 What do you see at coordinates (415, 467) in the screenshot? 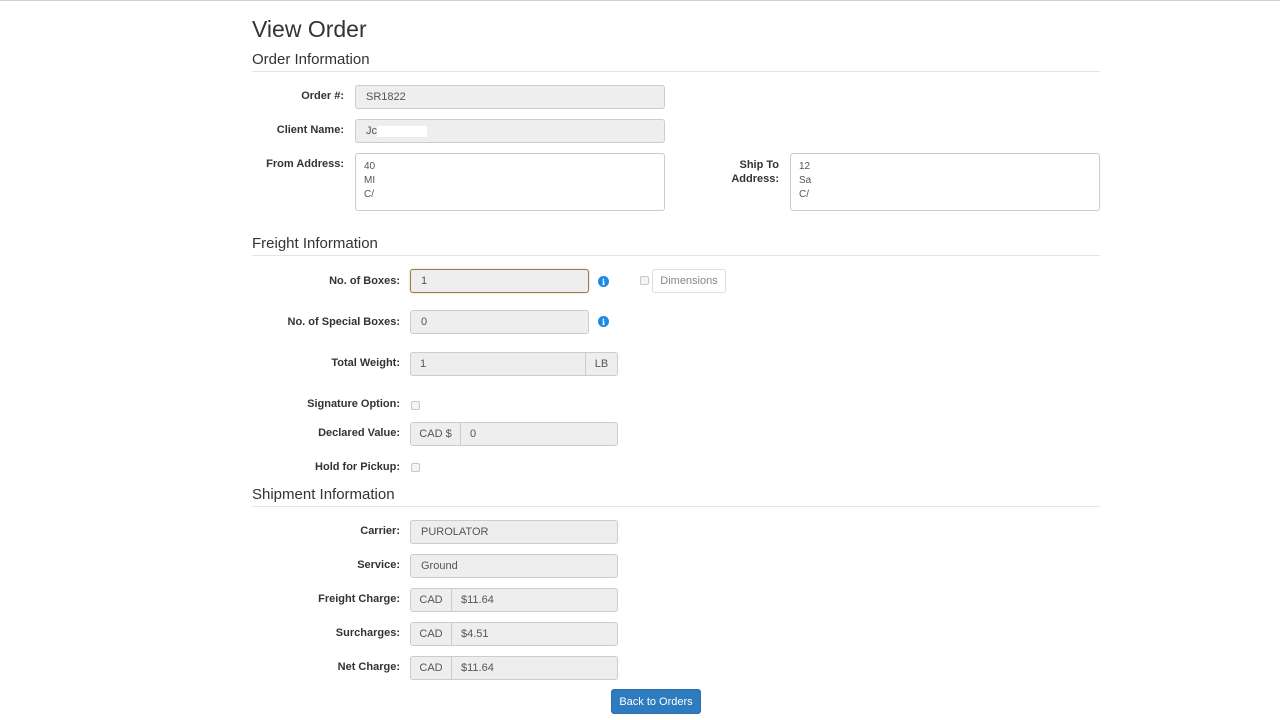
I see `hold-pickup-checkbox` at bounding box center [415, 467].